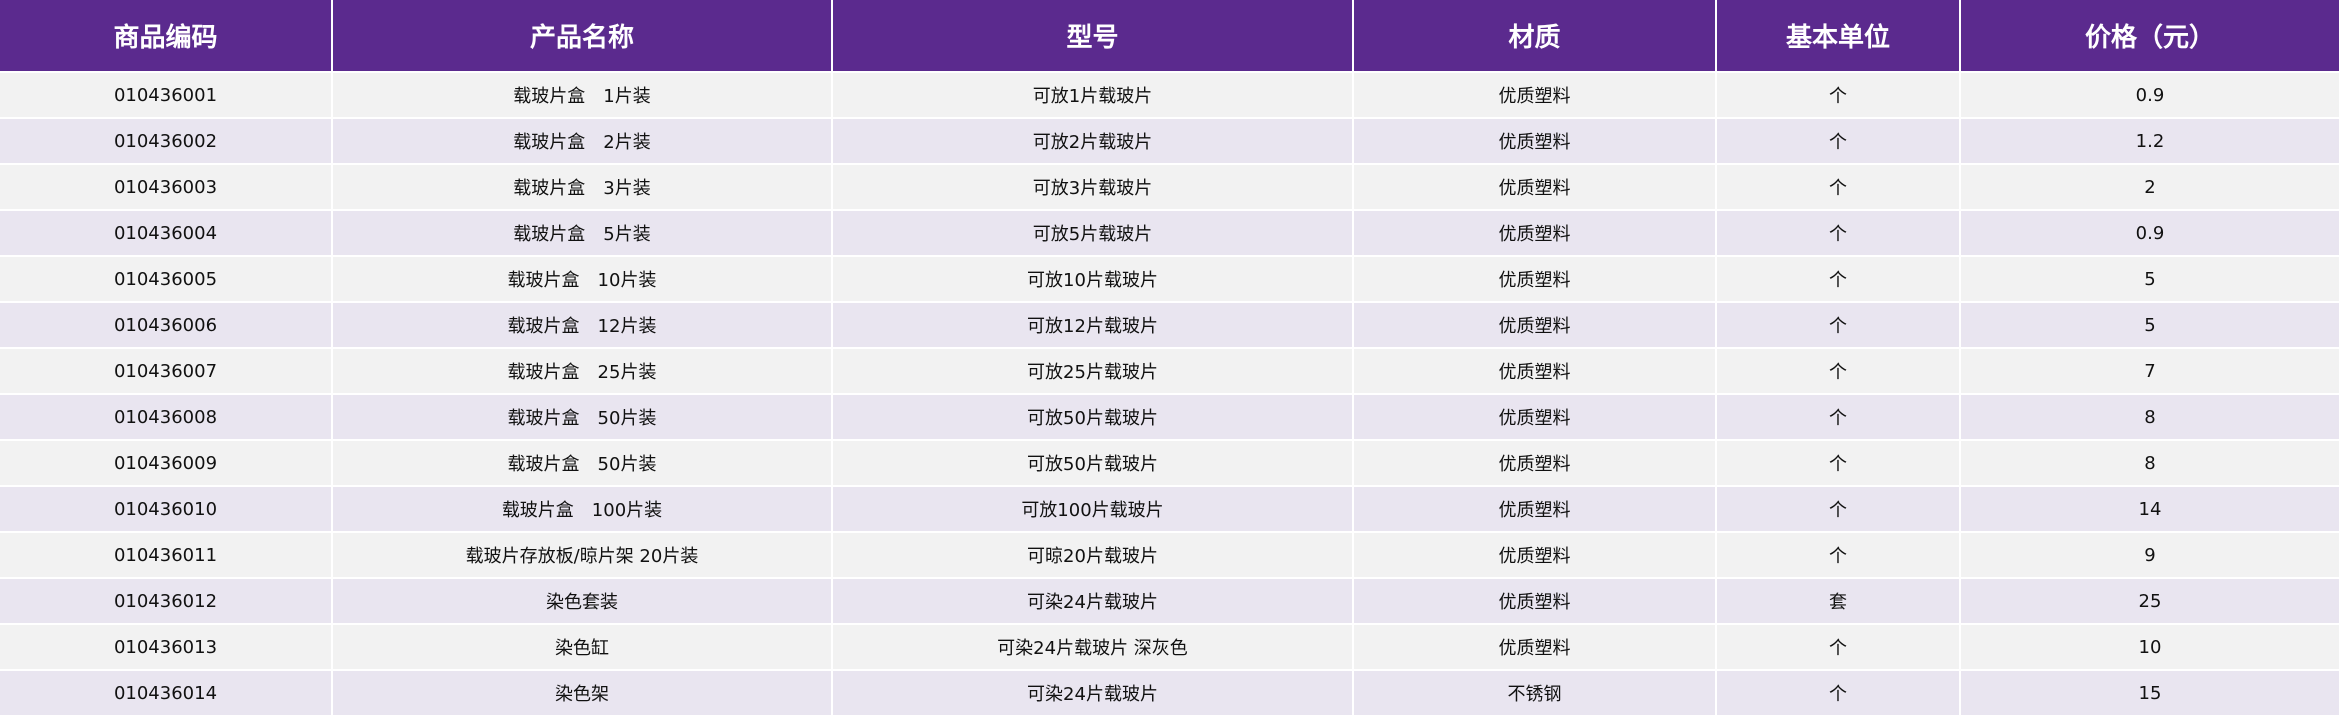 Image resolution: width=2339 pixels, height=717 pixels. What do you see at coordinates (1093, 325) in the screenshot?
I see `cell-model: 可放12片载玻片` at bounding box center [1093, 325].